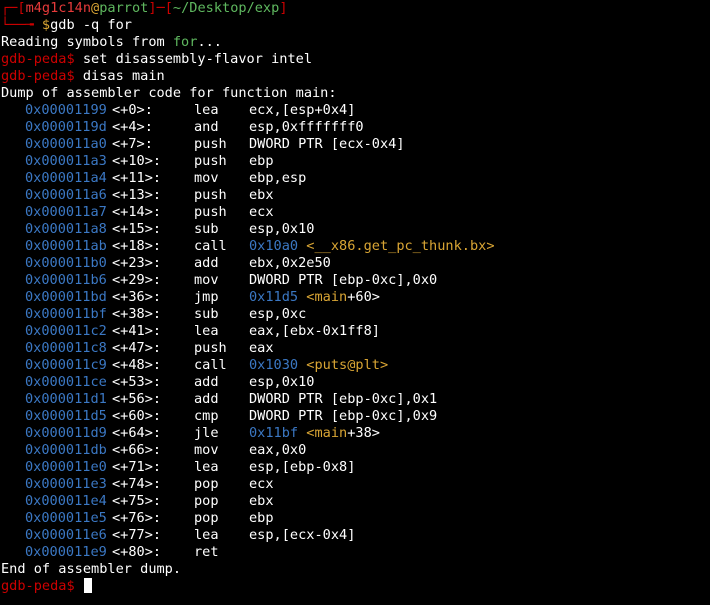 The height and width of the screenshot is (605, 710). Describe the element at coordinates (290, 263) in the screenshot. I see `operand-text: ebx,0x2e50` at that location.